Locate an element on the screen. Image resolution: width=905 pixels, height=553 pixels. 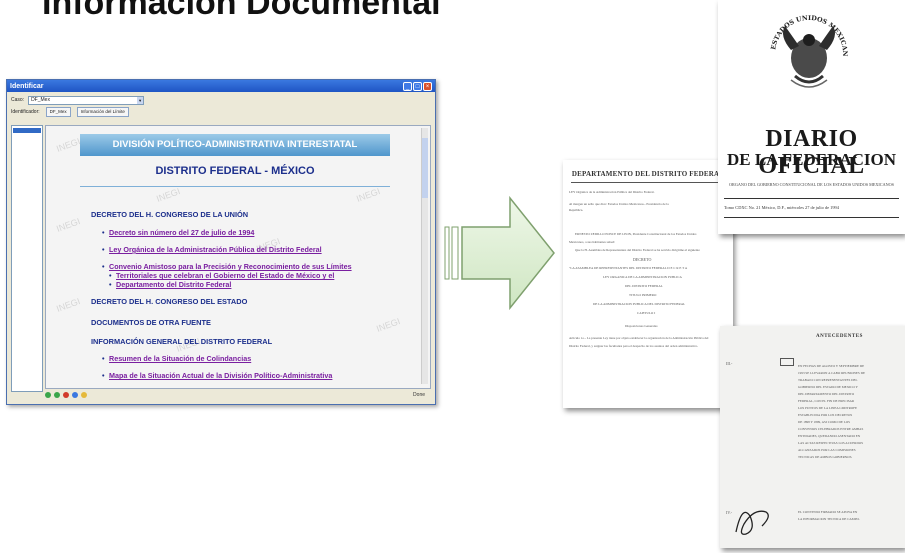
section-heading: DOCUMENTOS DE OTRA FUENTE is located at coordinates (151, 322).